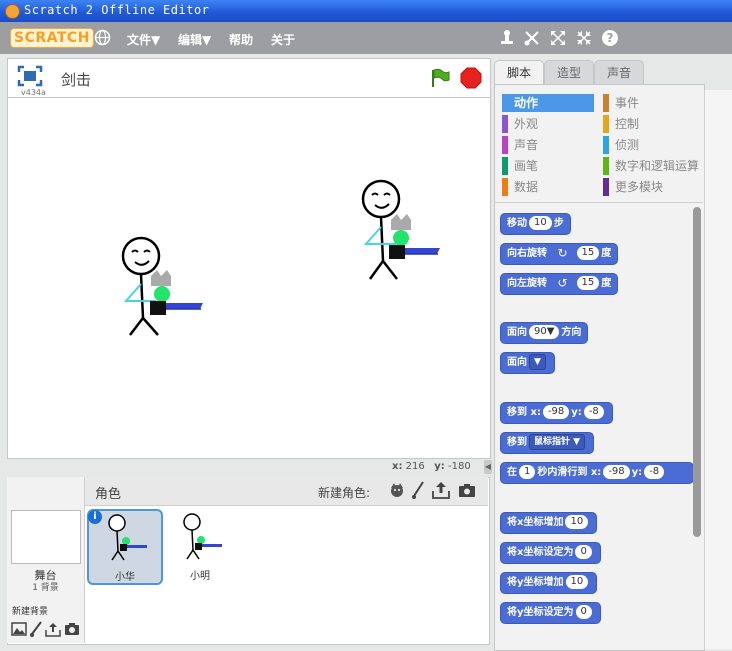  I want to click on palette-divider, so click(598, 202).